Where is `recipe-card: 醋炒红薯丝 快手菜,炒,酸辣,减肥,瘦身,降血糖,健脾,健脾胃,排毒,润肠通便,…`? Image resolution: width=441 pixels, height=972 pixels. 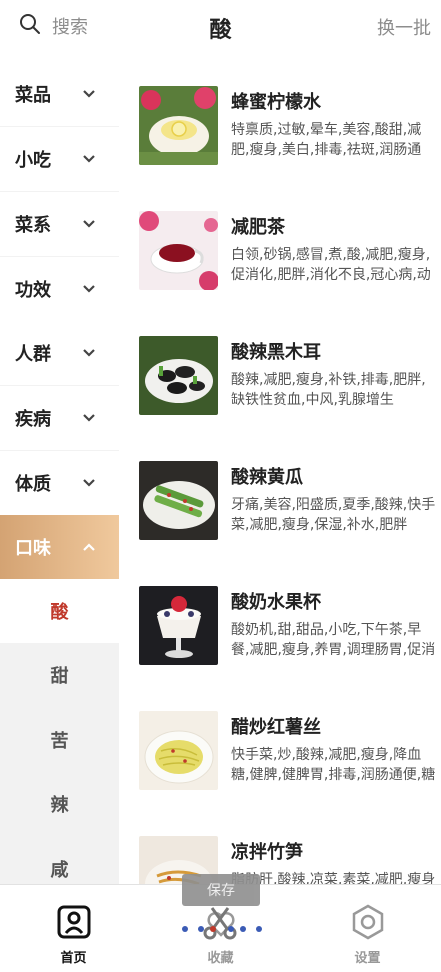 recipe-card: 醋炒红薯丝 快手菜,炒,酸辣,减肥,瘦身,降血糖,健脾,健脾胃,排毒,润肠通便,… is located at coordinates (280, 773).